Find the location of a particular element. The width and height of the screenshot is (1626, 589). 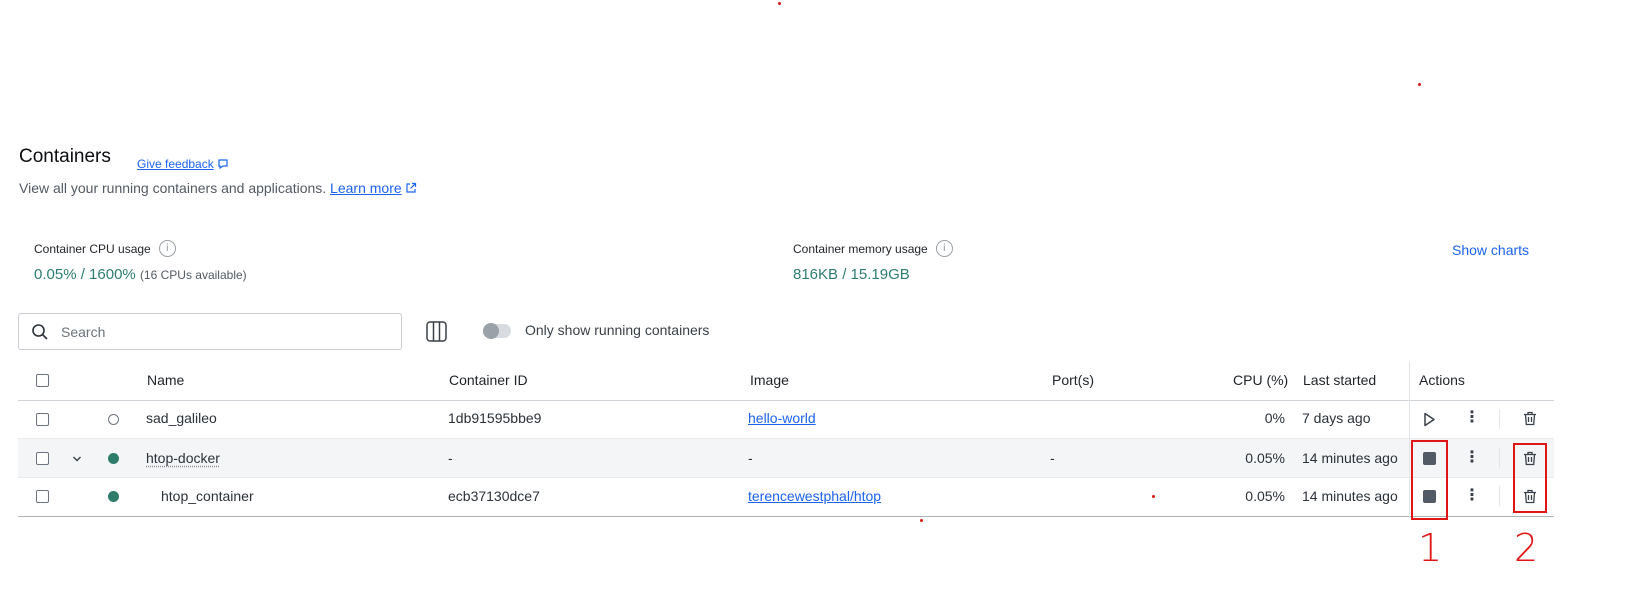

search-icon is located at coordinates (40, 331).